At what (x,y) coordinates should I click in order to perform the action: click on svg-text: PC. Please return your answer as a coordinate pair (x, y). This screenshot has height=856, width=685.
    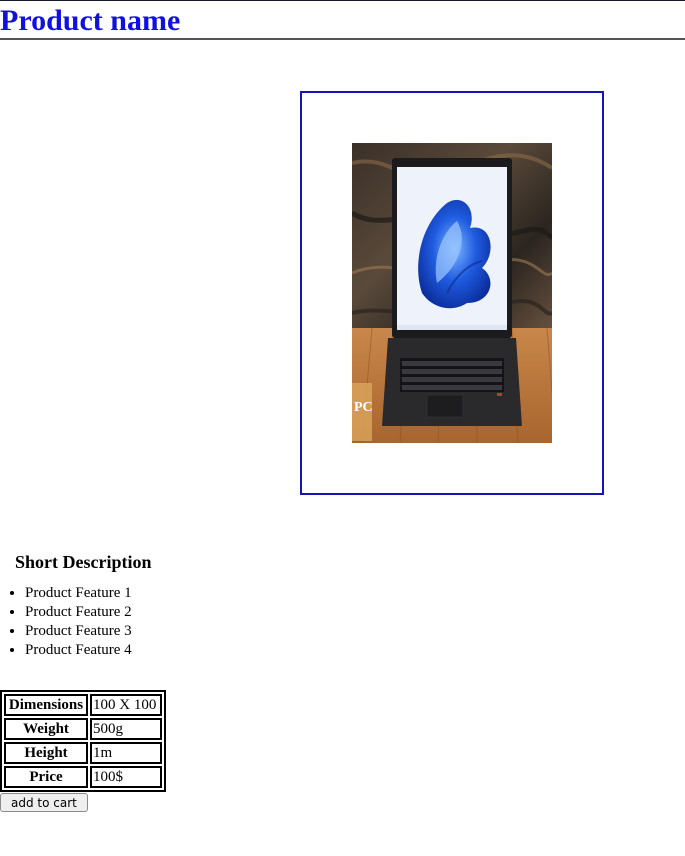
    Looking at the image, I should click on (363, 407).